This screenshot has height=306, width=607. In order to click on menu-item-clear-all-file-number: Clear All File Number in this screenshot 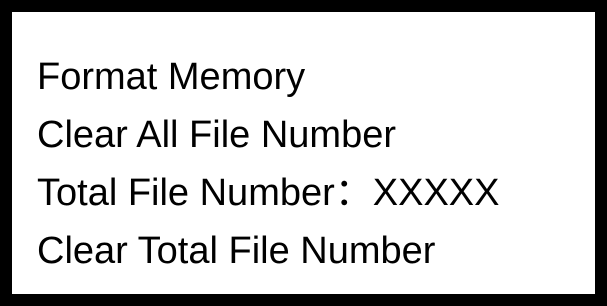, I will do `click(268, 135)`.